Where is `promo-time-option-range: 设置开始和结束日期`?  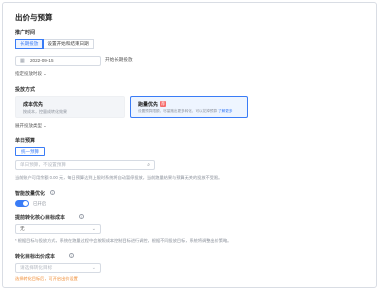 promo-time-option-range: 设置开始和结束日期 is located at coordinates (67, 44).